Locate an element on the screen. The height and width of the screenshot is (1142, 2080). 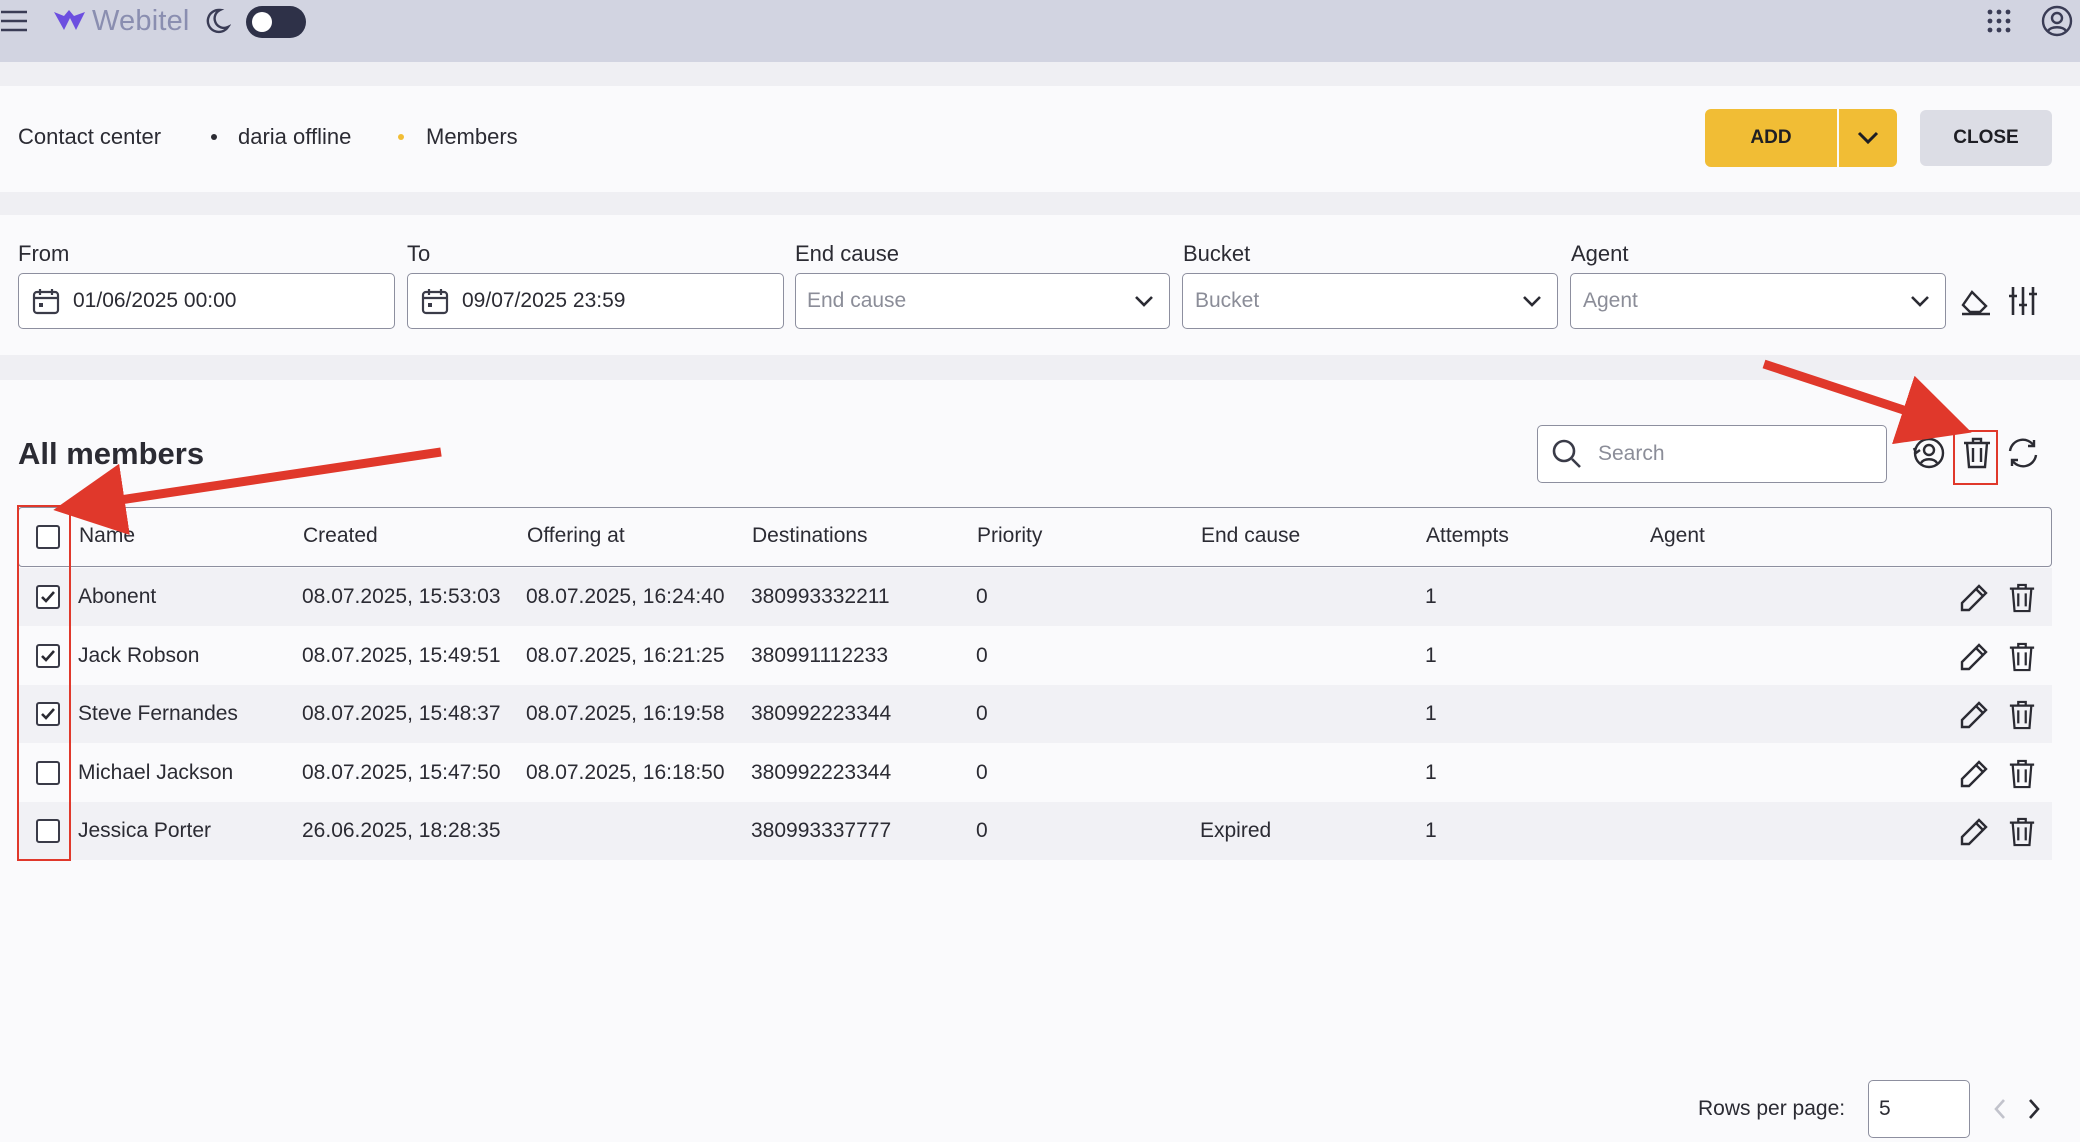
annotation-arrows is located at coordinates (1012, 447).